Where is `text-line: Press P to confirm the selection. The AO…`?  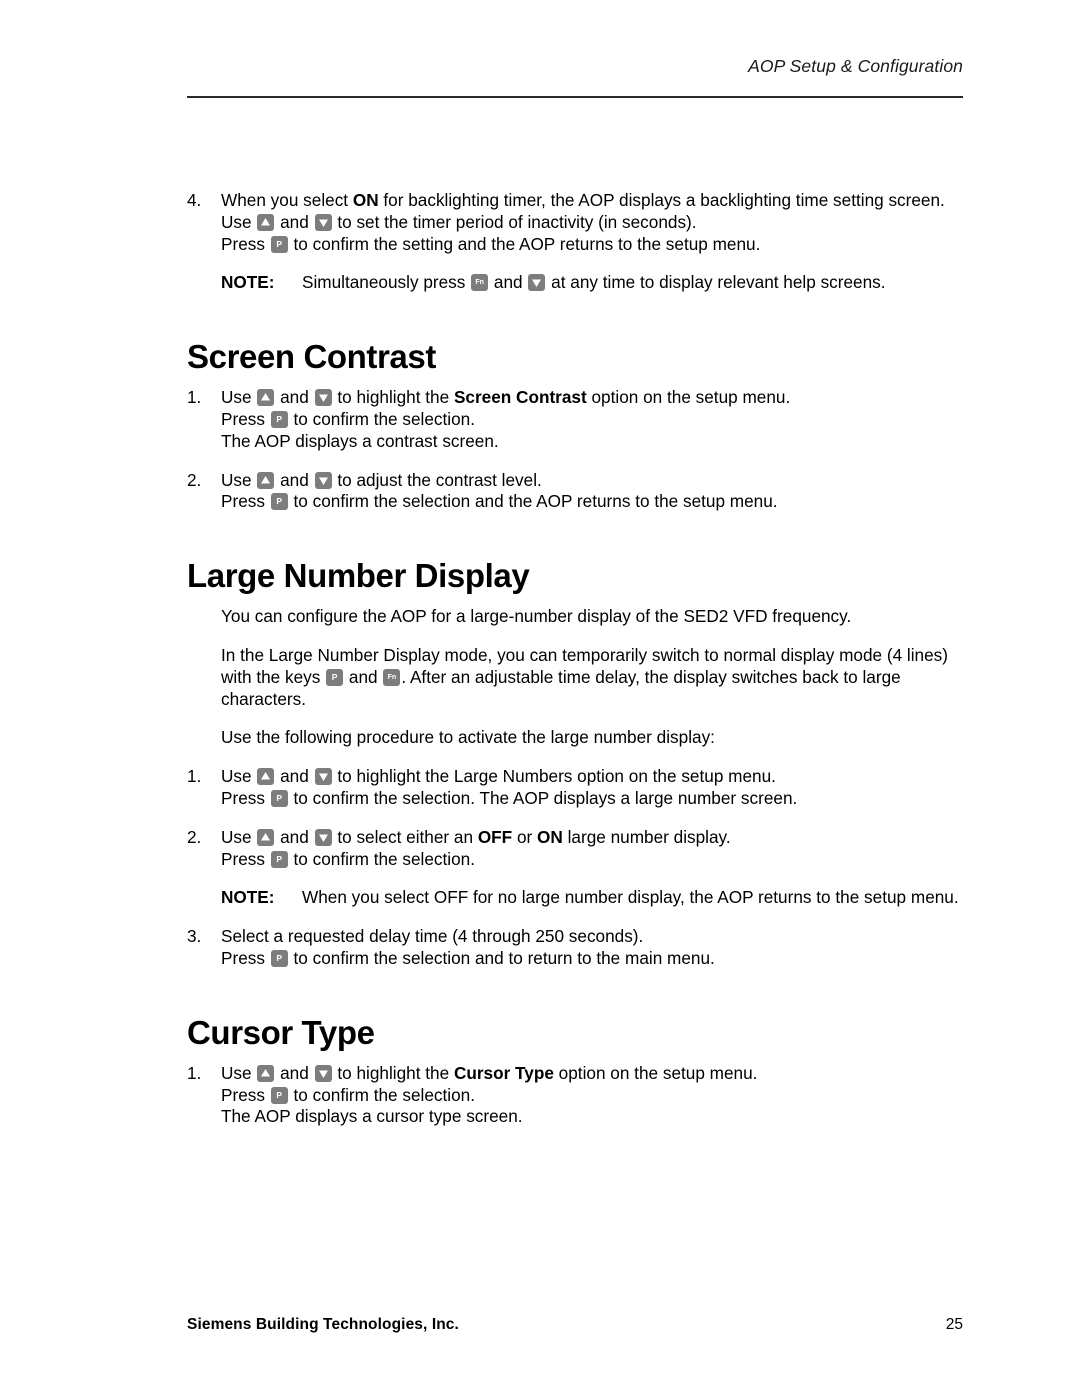
text-line: Press P to confirm the selection. The AO… is located at coordinates (599, 799).